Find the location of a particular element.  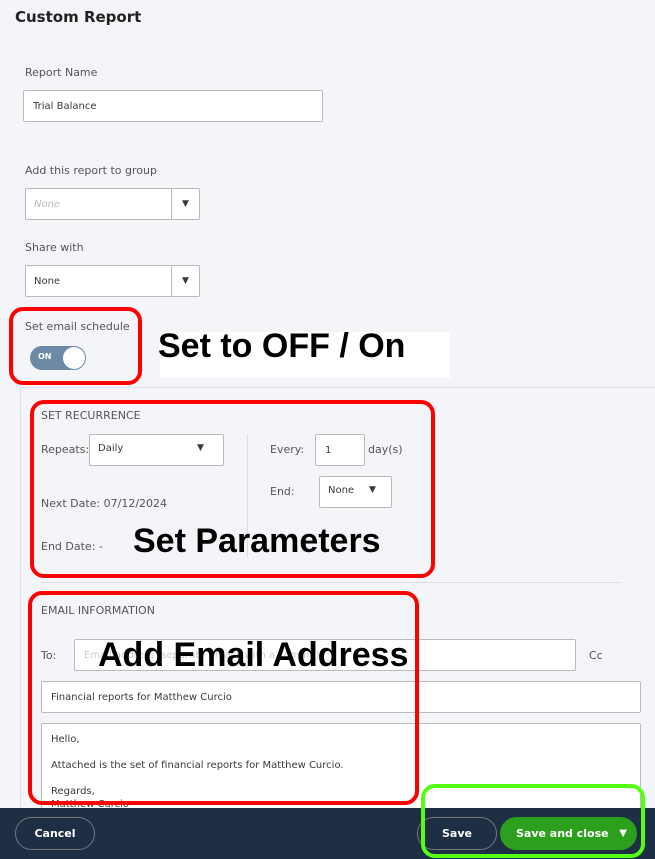

divider is located at coordinates (331, 582).